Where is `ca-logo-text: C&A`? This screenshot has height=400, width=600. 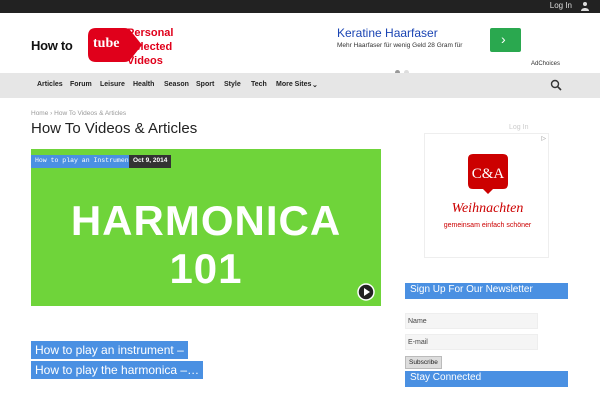 ca-logo-text: C&A is located at coordinates (488, 174).